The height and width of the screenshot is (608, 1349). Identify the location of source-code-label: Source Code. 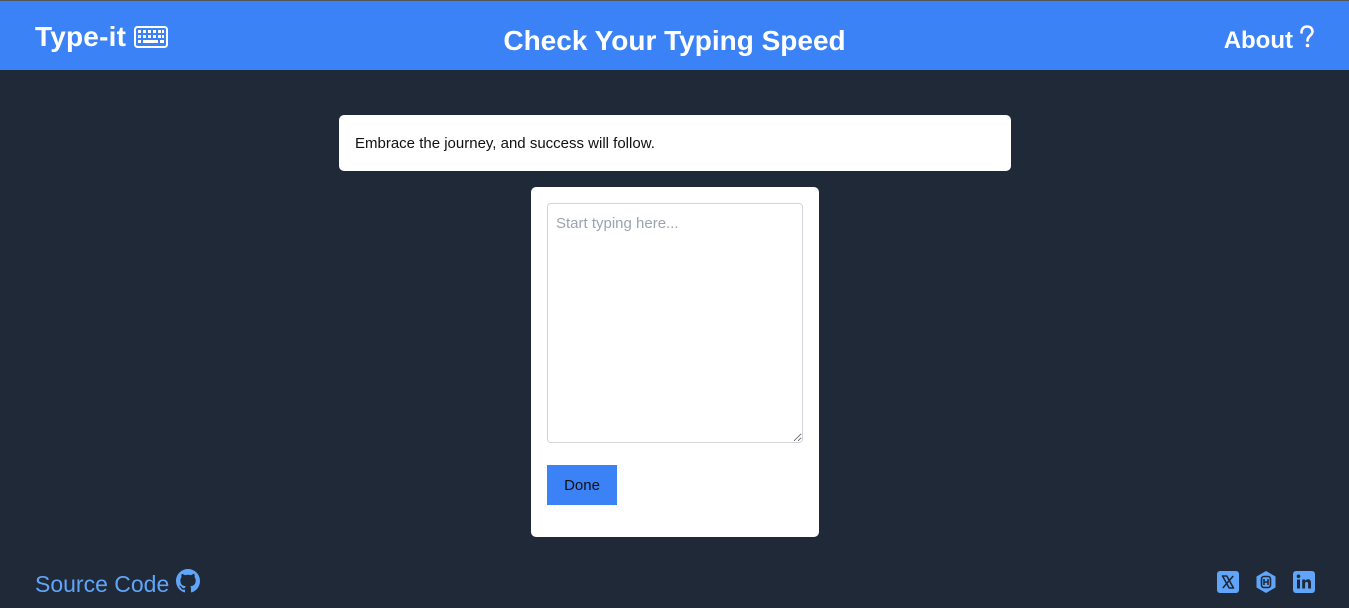
(102, 583).